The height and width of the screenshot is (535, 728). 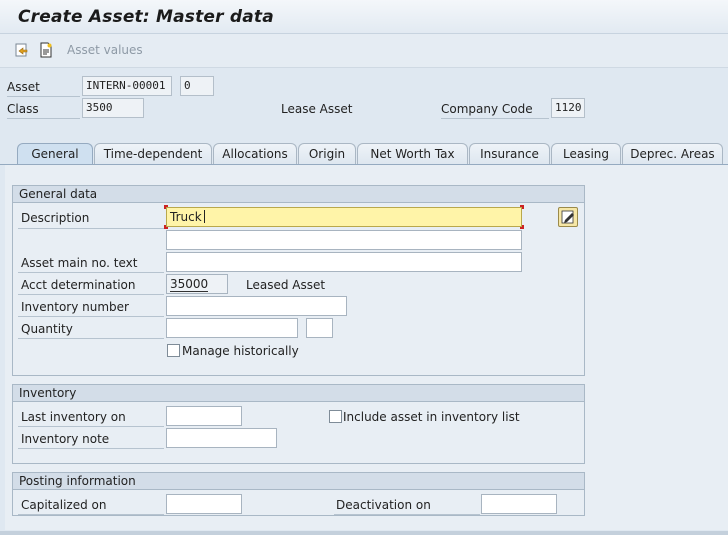 I want to click on acct-determination-label: Acct determination, so click(x=78, y=285).